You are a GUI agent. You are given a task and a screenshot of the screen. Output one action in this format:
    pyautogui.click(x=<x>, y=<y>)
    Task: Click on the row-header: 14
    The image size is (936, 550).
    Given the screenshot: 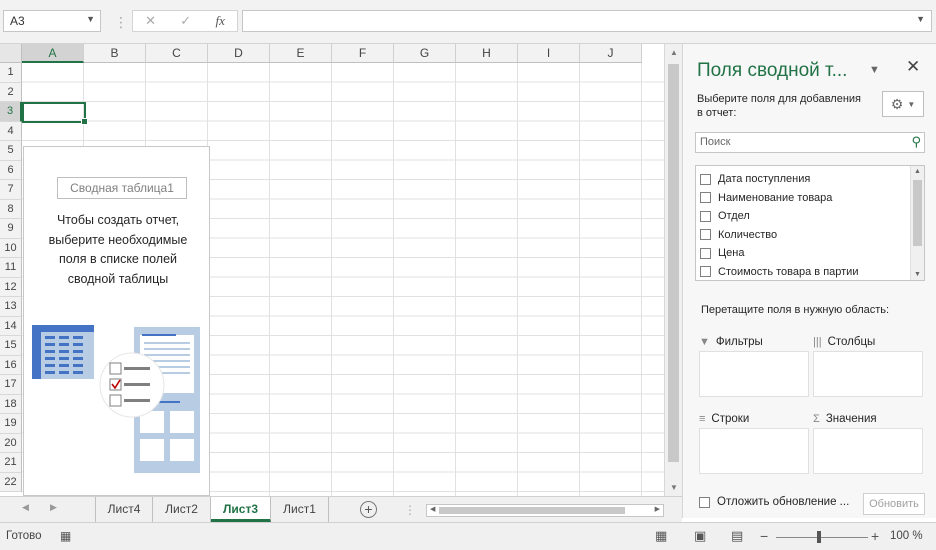 What is the action you would take?
    pyautogui.click(x=11, y=326)
    